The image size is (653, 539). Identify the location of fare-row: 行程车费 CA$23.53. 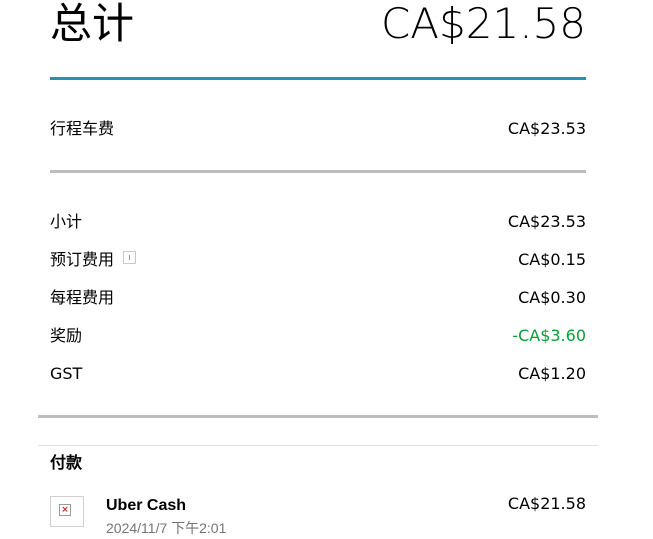
(318, 129).